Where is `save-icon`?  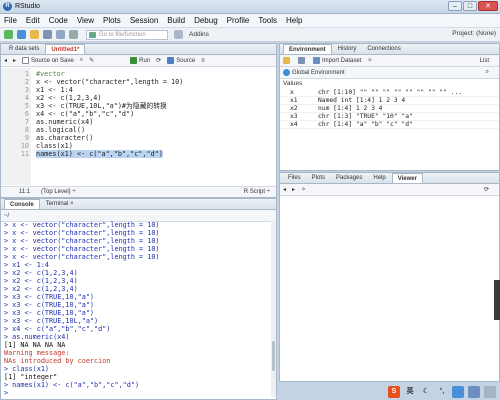
save-icon is located at coordinates (47, 34).